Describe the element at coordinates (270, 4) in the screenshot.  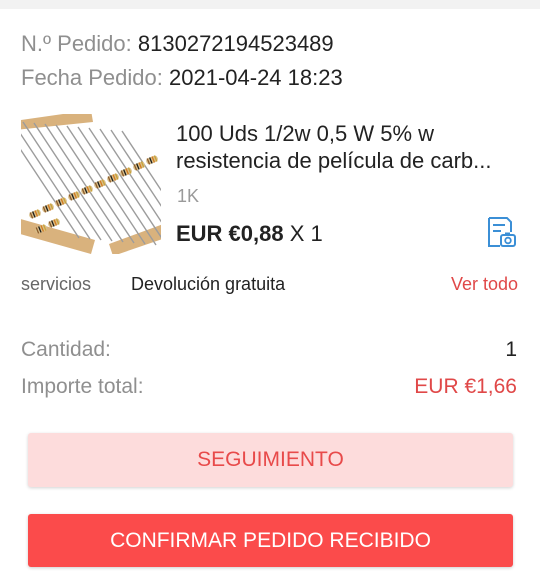
I see `top-divider` at that location.